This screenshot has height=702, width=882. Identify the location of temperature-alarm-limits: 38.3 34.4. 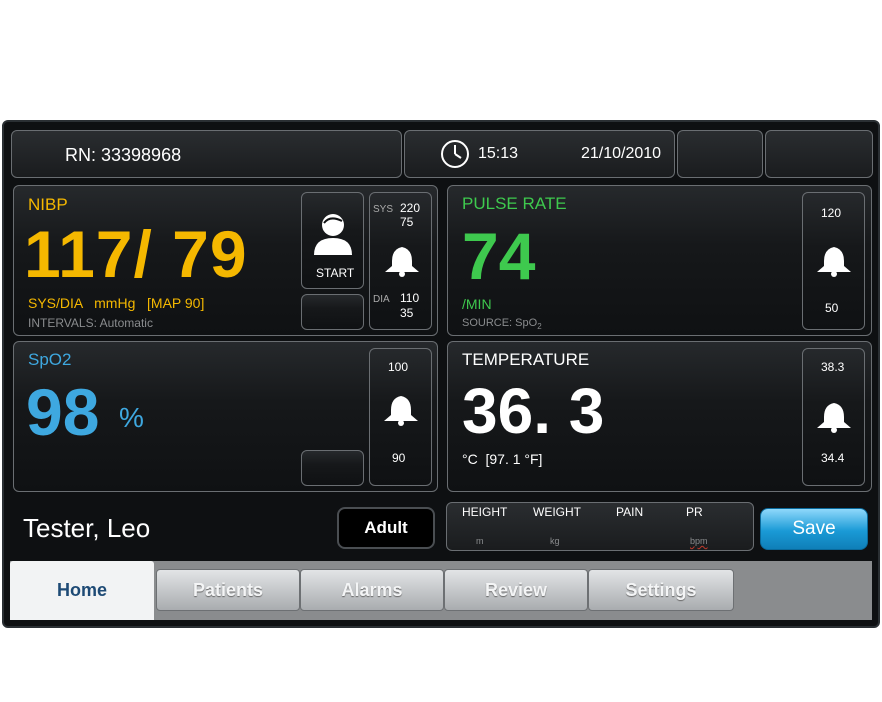
(833, 417).